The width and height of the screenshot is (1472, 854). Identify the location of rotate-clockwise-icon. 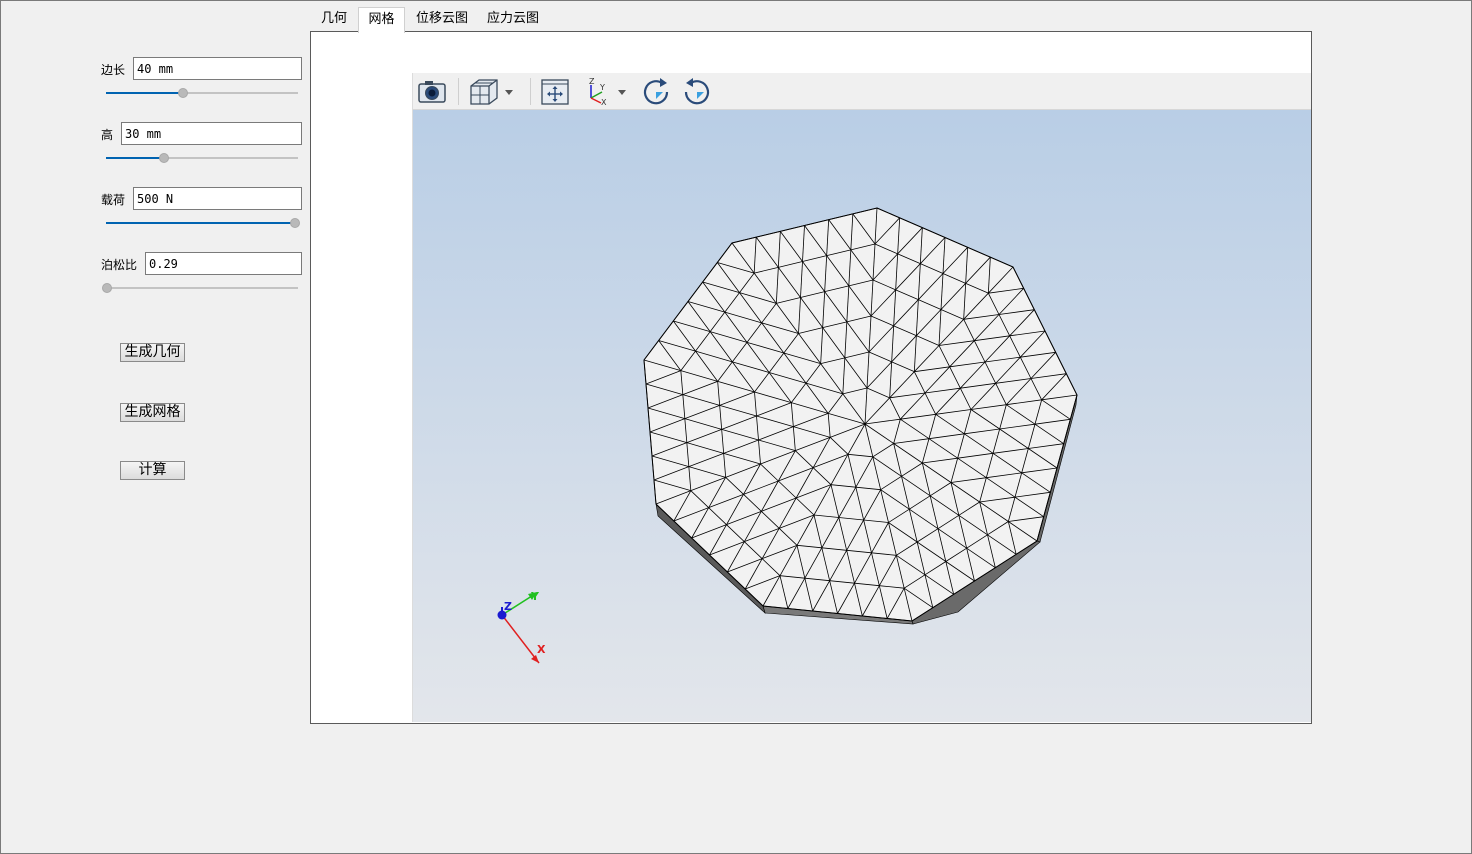
(656, 91).